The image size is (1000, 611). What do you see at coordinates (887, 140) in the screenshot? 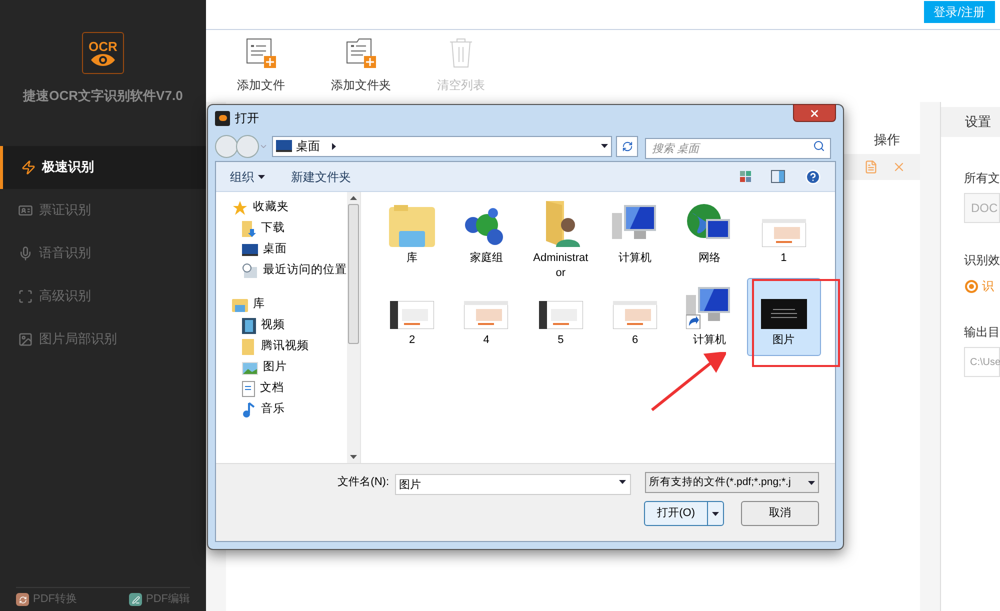
I see `column-header: 操作` at bounding box center [887, 140].